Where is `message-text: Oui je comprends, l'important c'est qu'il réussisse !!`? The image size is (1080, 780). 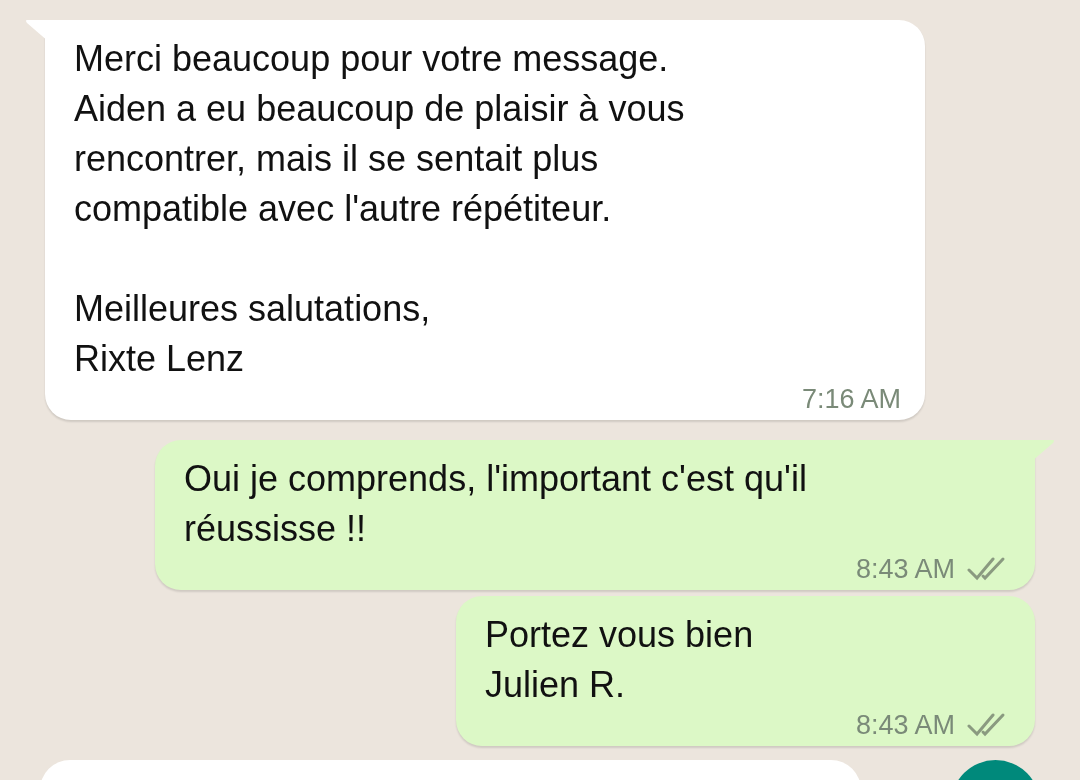 message-text: Oui je comprends, l'important c'est qu'il réussisse !! is located at coordinates (495, 504).